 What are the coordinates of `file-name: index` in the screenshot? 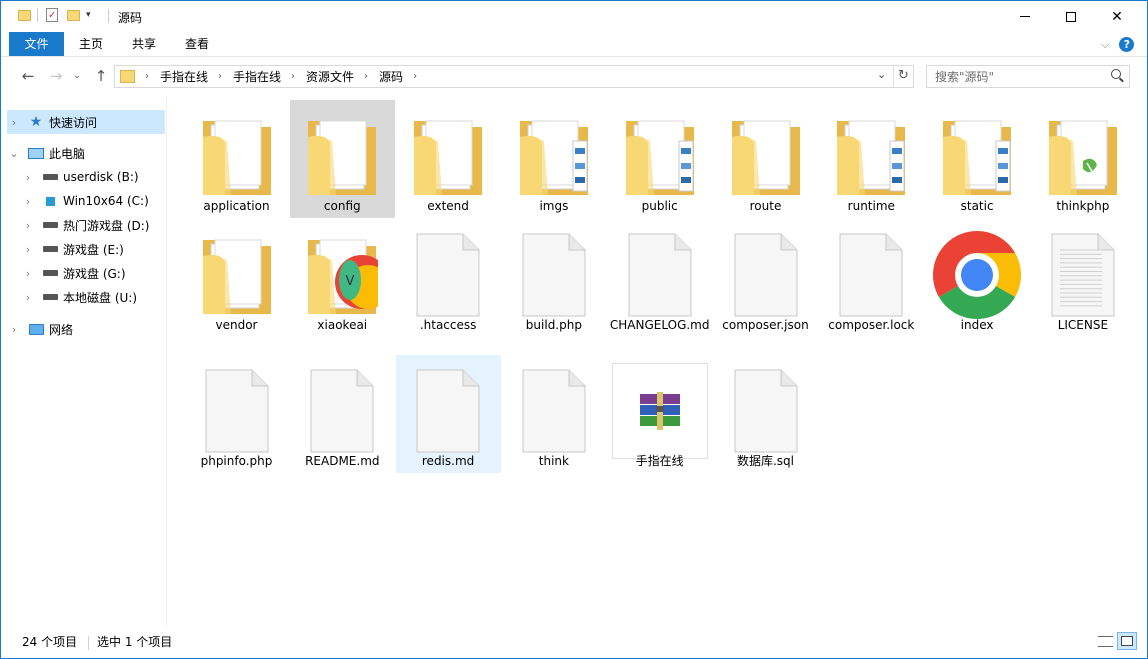 It's located at (977, 325).